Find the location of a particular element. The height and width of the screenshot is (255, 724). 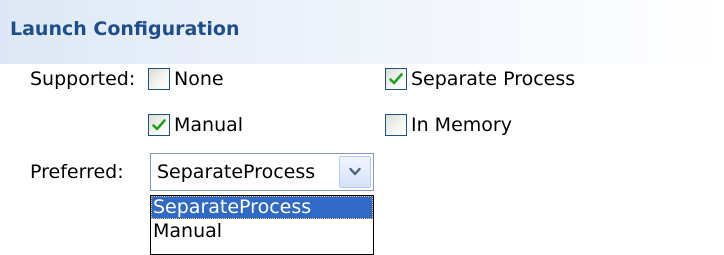

preferred-combo-value: SeparateProcess is located at coordinates (236, 172).